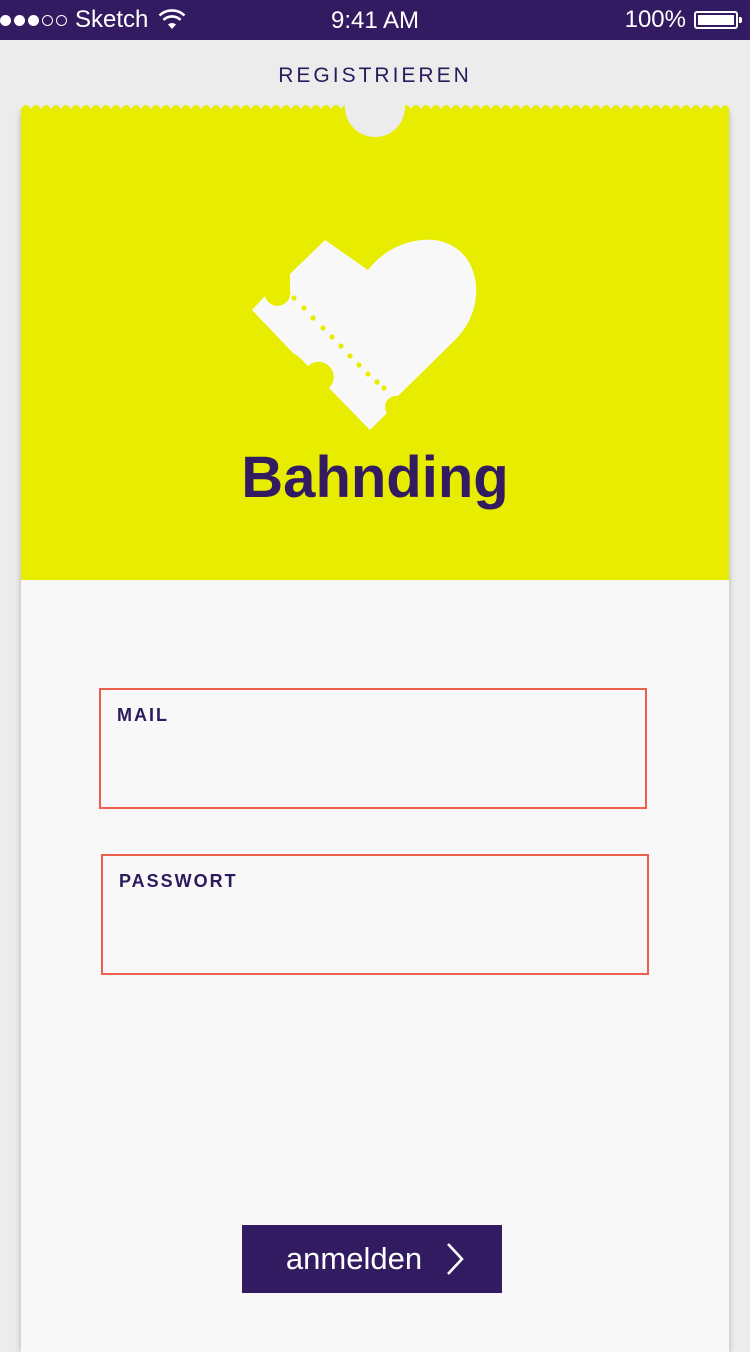  Describe the element at coordinates (143, 715) in the screenshot. I see `mail-label: MAIL` at that location.